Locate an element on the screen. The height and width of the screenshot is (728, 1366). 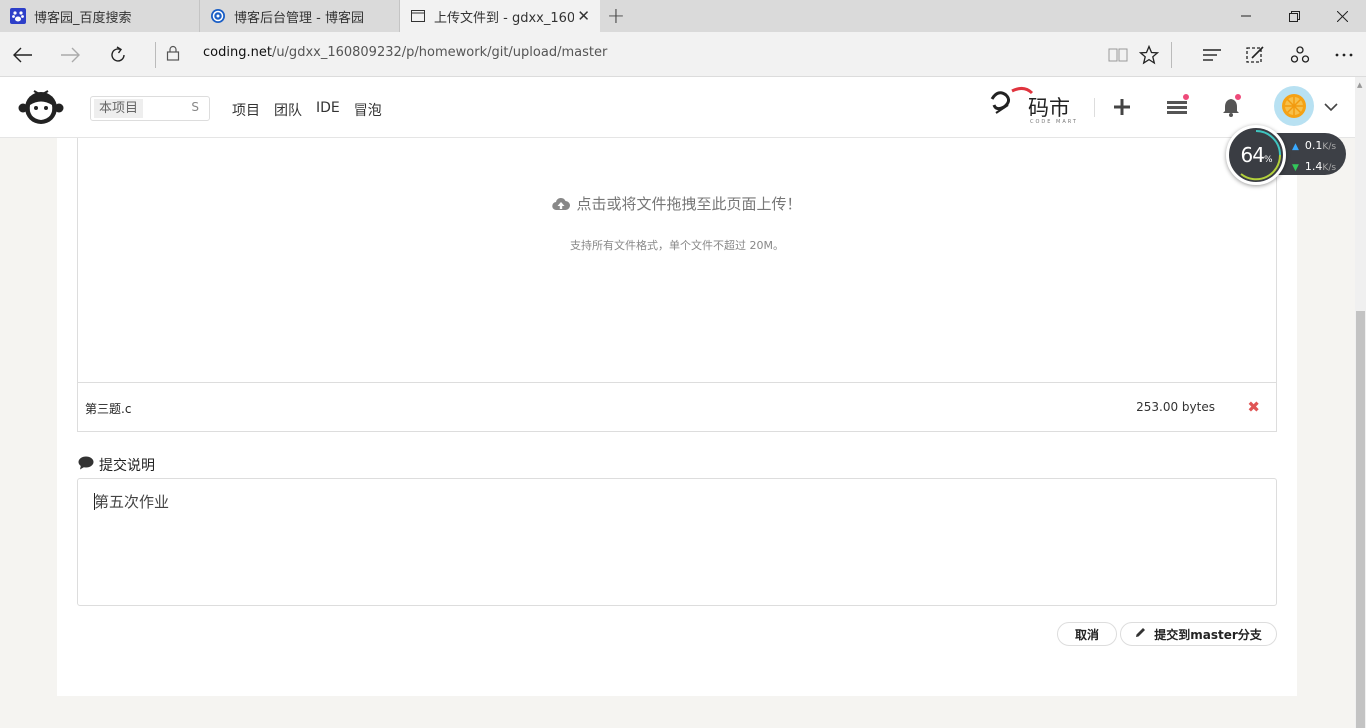
browser-tab-upload: 上传文件到 - gdxx_1608 ✕ is located at coordinates (500, 16).